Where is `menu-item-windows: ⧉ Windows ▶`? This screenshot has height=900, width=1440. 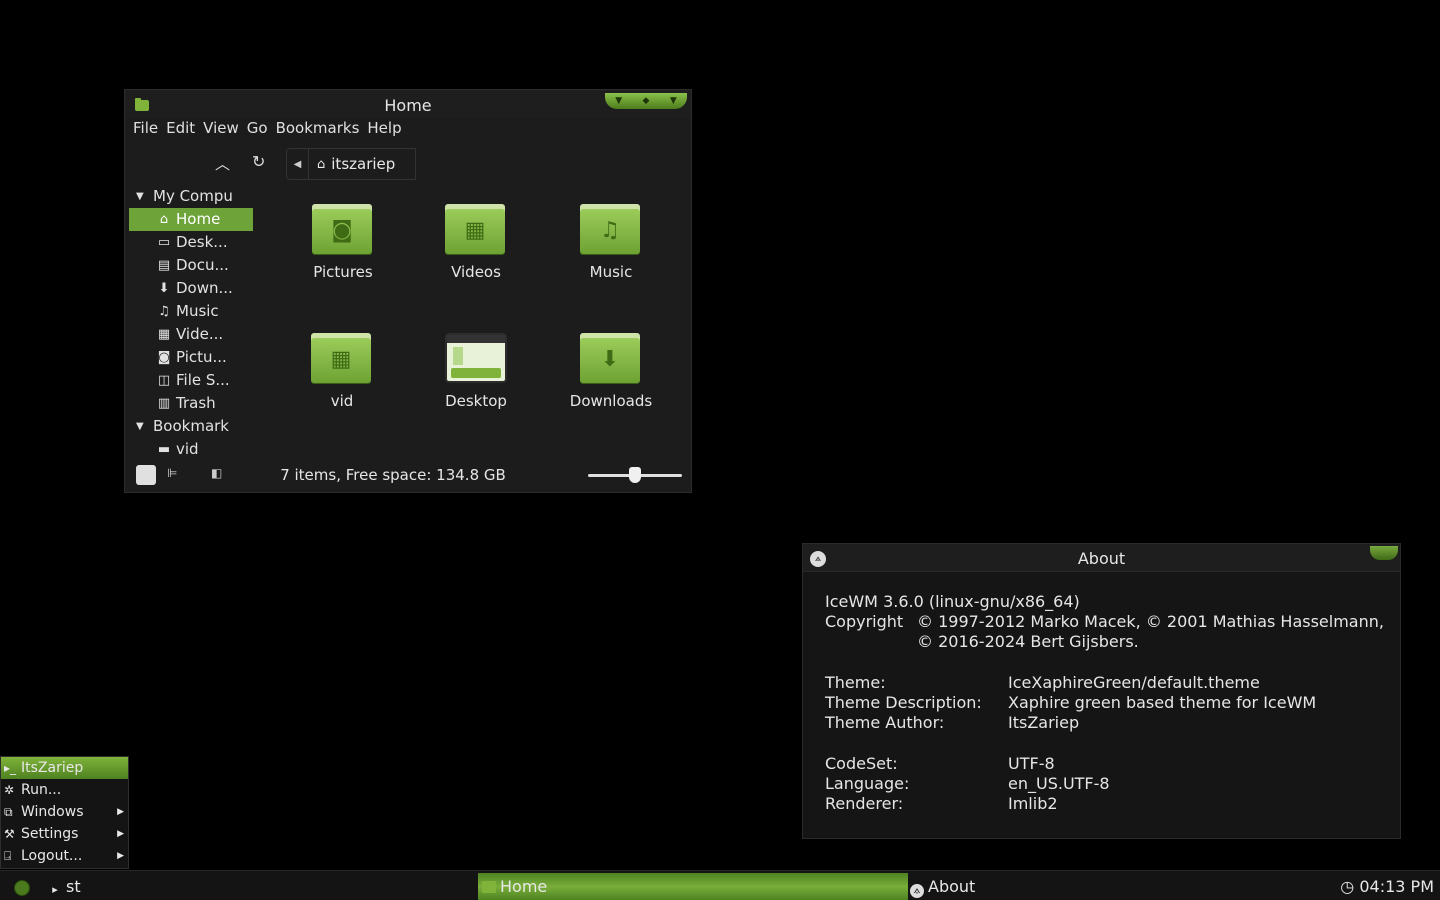
menu-item-windows: ⧉ Windows ▶ is located at coordinates (64, 812).